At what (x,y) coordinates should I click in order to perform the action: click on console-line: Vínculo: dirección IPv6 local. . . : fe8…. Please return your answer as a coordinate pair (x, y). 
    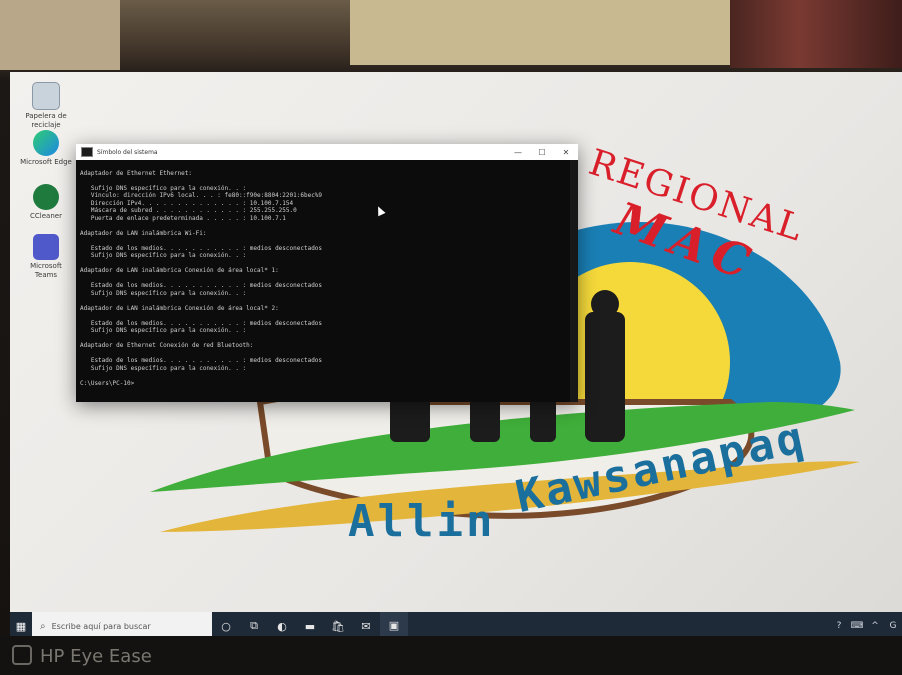
    Looking at the image, I should click on (201, 195).